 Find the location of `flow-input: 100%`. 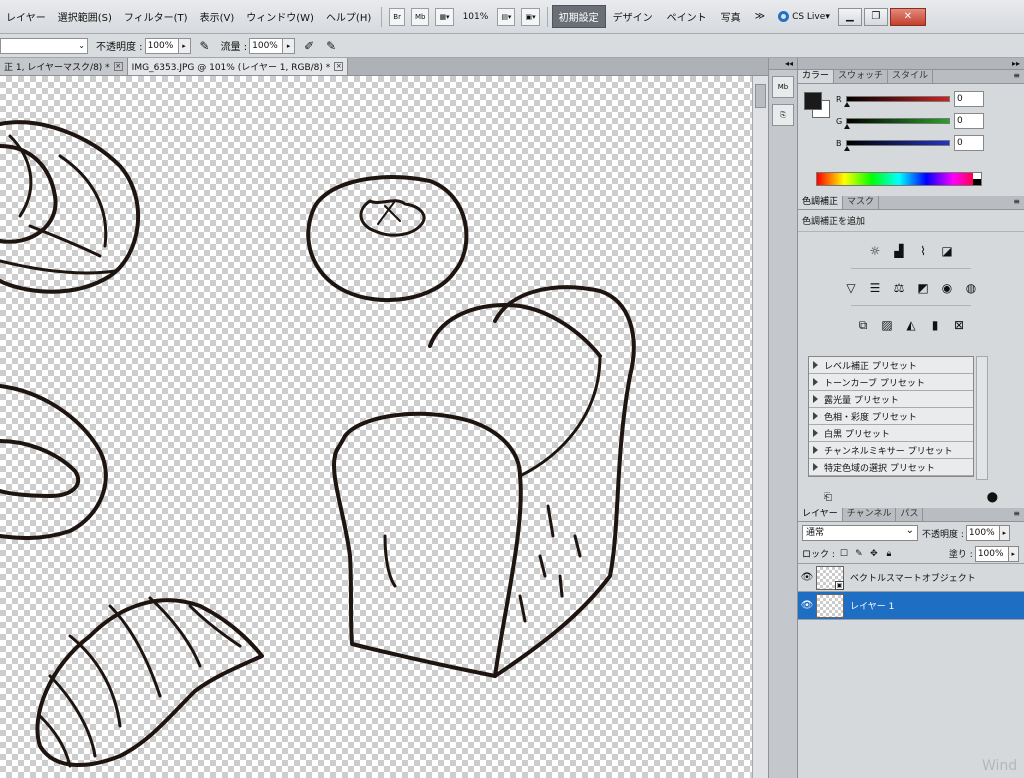

flow-input: 100% is located at coordinates (266, 45).